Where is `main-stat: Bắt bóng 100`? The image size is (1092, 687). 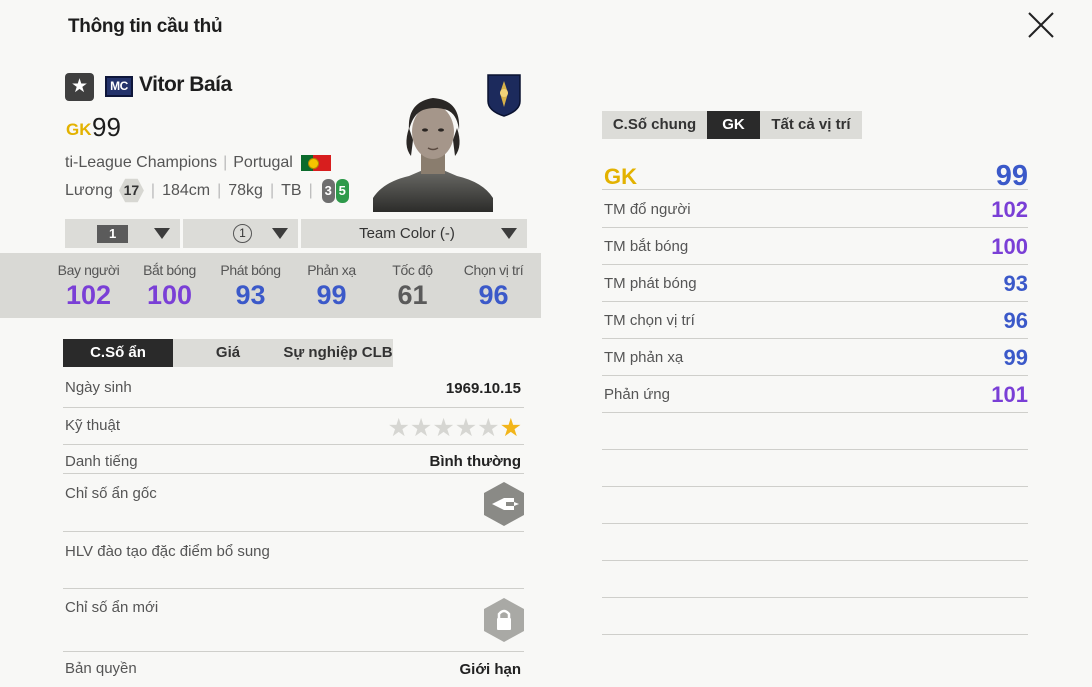 main-stat: Bắt bóng 100 is located at coordinates (169, 285).